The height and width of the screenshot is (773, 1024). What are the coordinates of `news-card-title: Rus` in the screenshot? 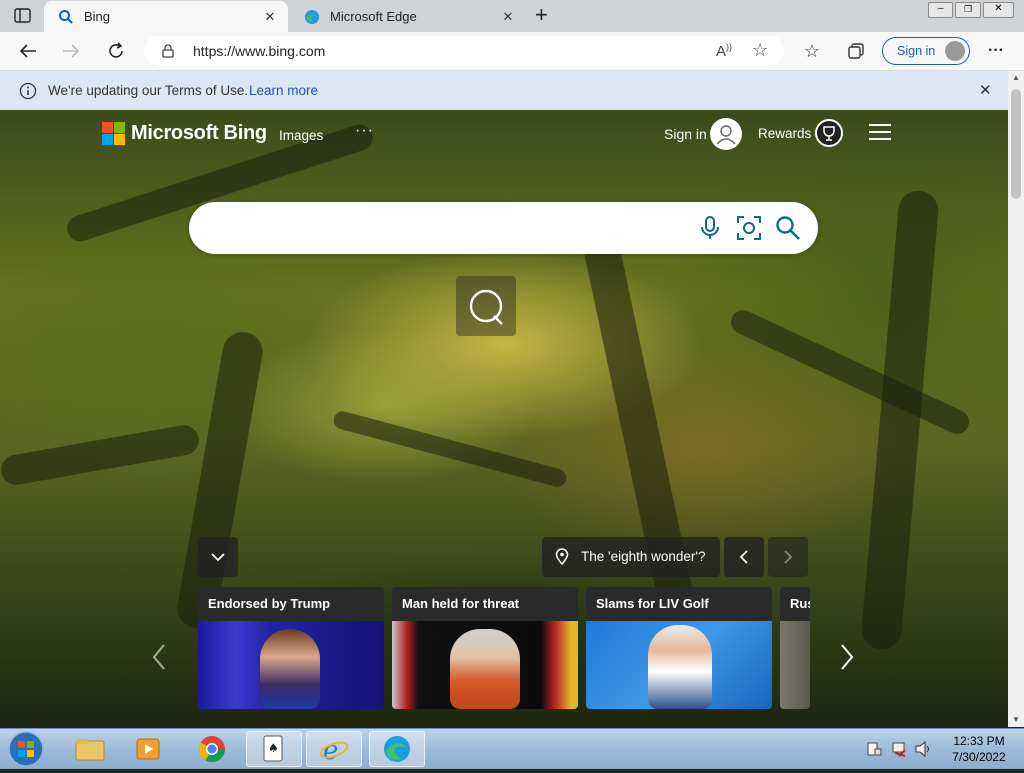 It's located at (800, 603).